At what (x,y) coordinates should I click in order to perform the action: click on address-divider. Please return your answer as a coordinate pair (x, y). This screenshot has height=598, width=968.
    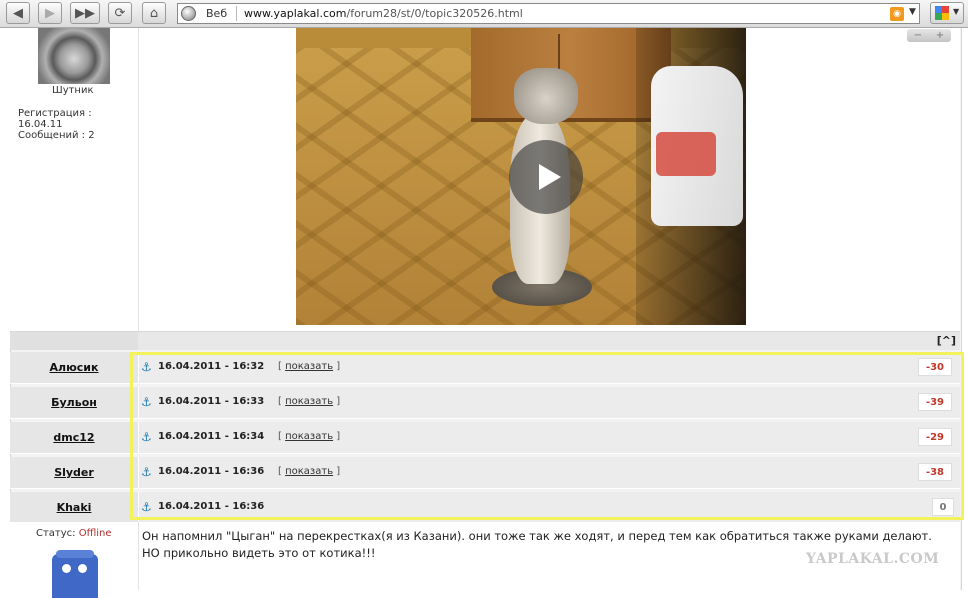
    Looking at the image, I should click on (236, 13).